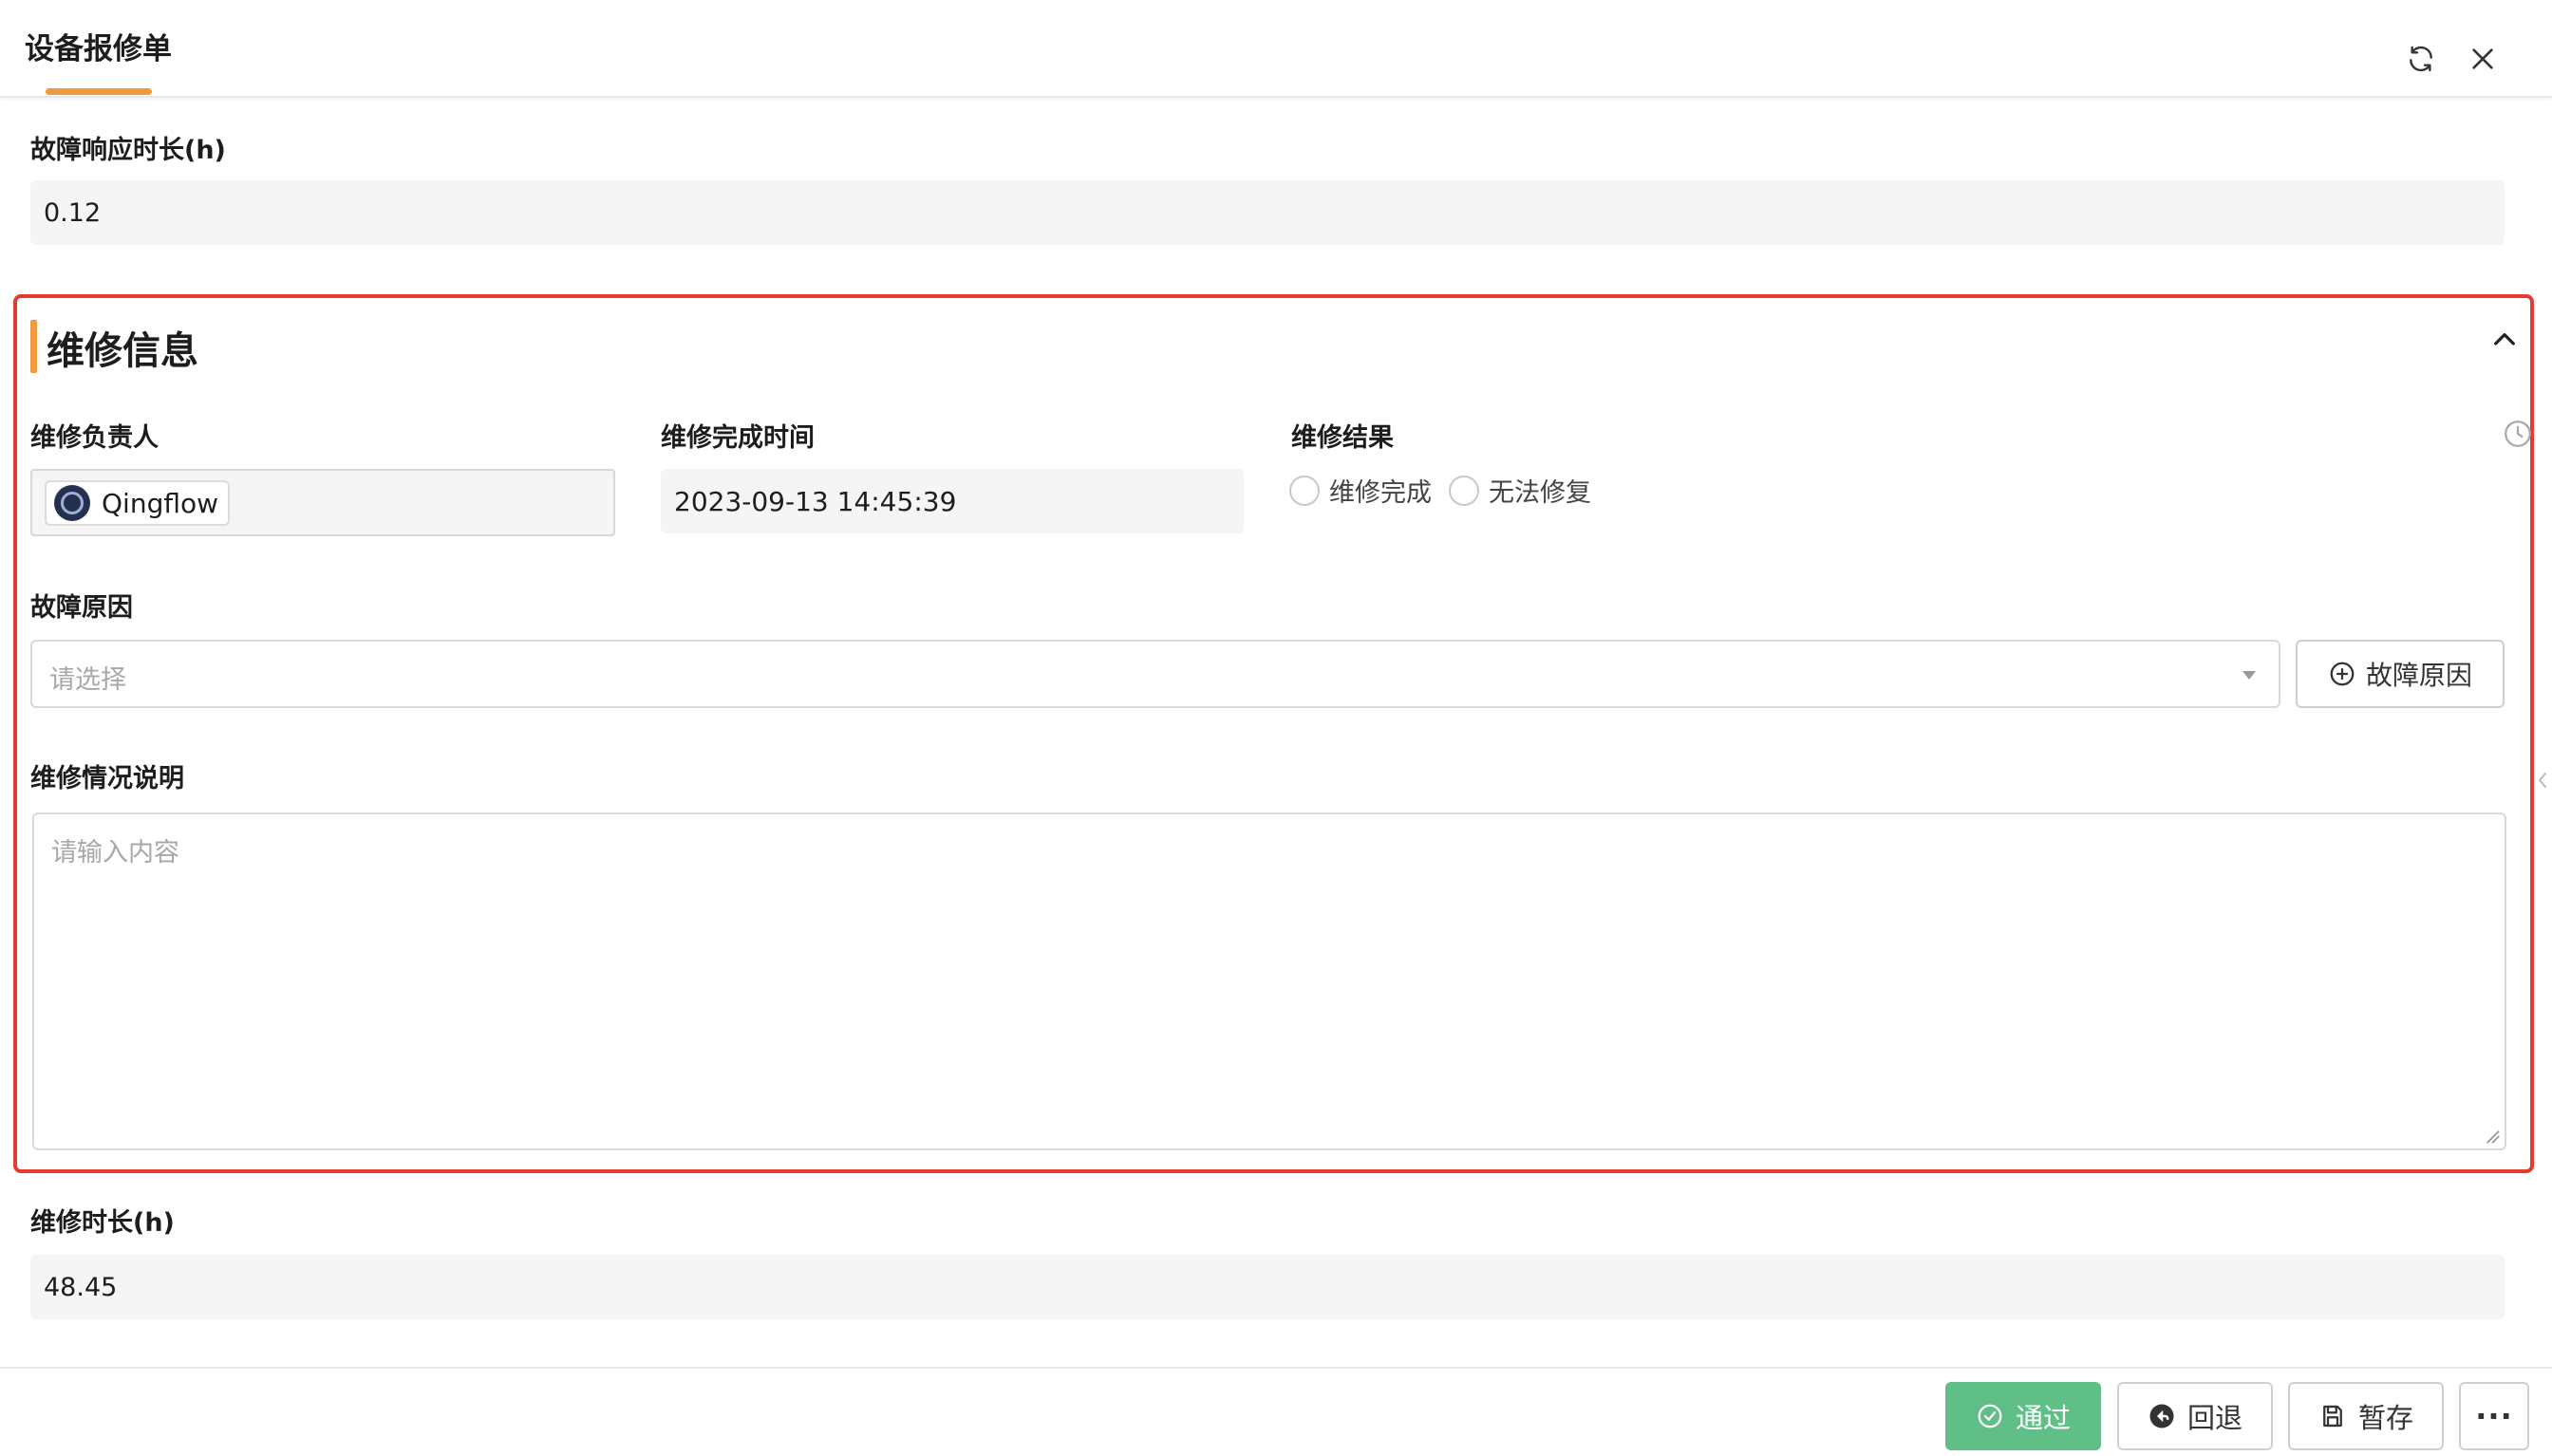  Describe the element at coordinates (128, 150) in the screenshot. I see `response-duration-label: 故障响应时长(h)` at that location.